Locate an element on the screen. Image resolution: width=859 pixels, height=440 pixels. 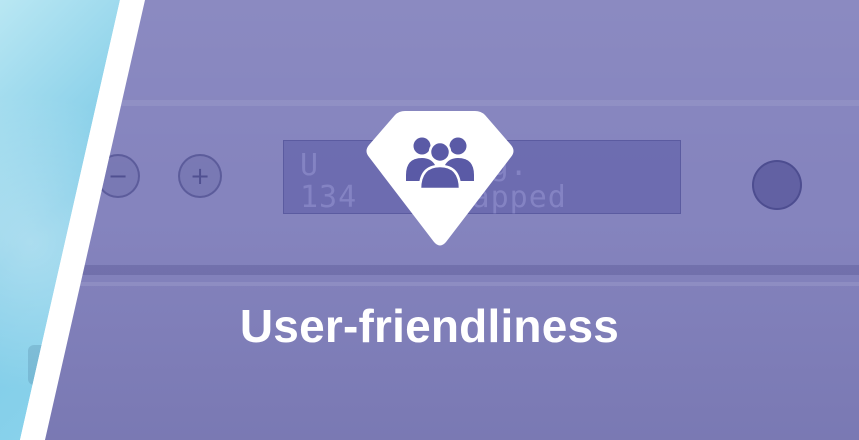
device-round-button is located at coordinates (777, 185).